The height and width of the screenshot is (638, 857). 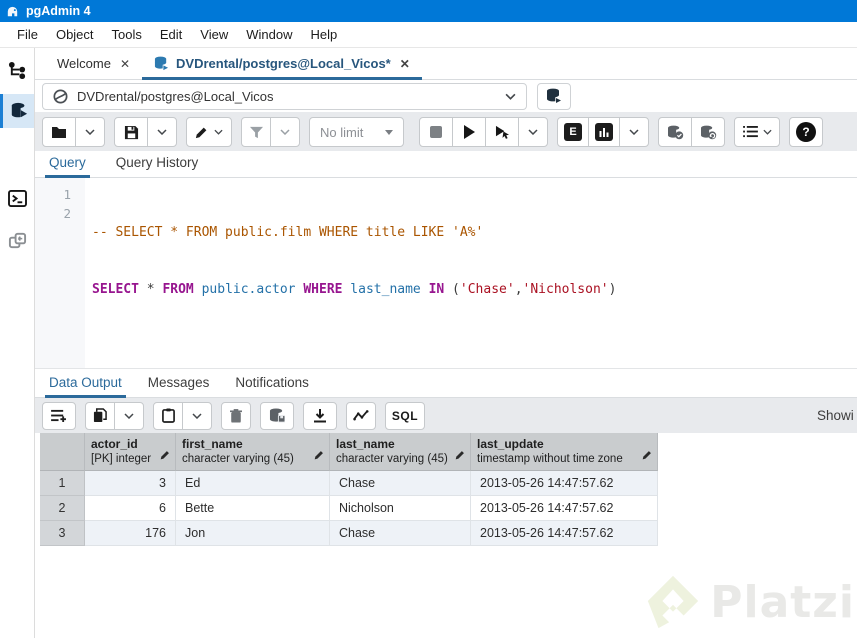 What do you see at coordinates (130, 452) in the screenshot?
I see `column-header-actor-id: actor_id [PK] integer` at bounding box center [130, 452].